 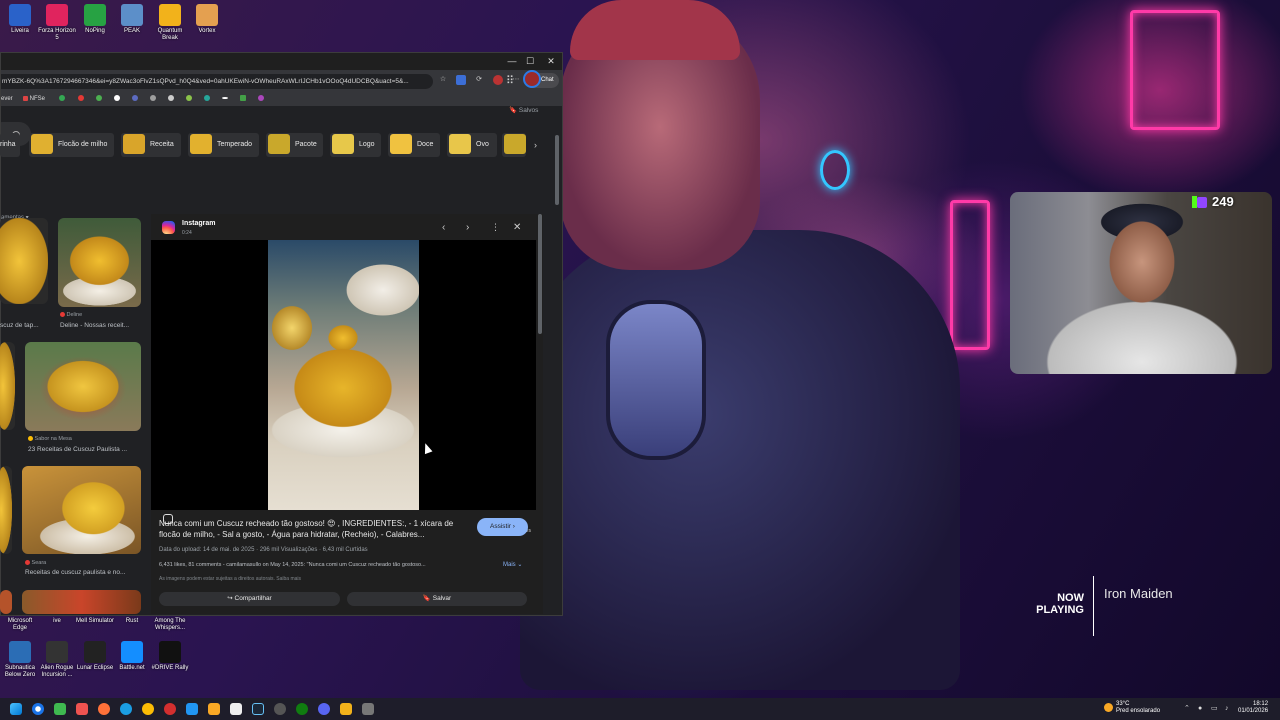 What do you see at coordinates (126, 709) in the screenshot?
I see `edge-icon` at bounding box center [126, 709].